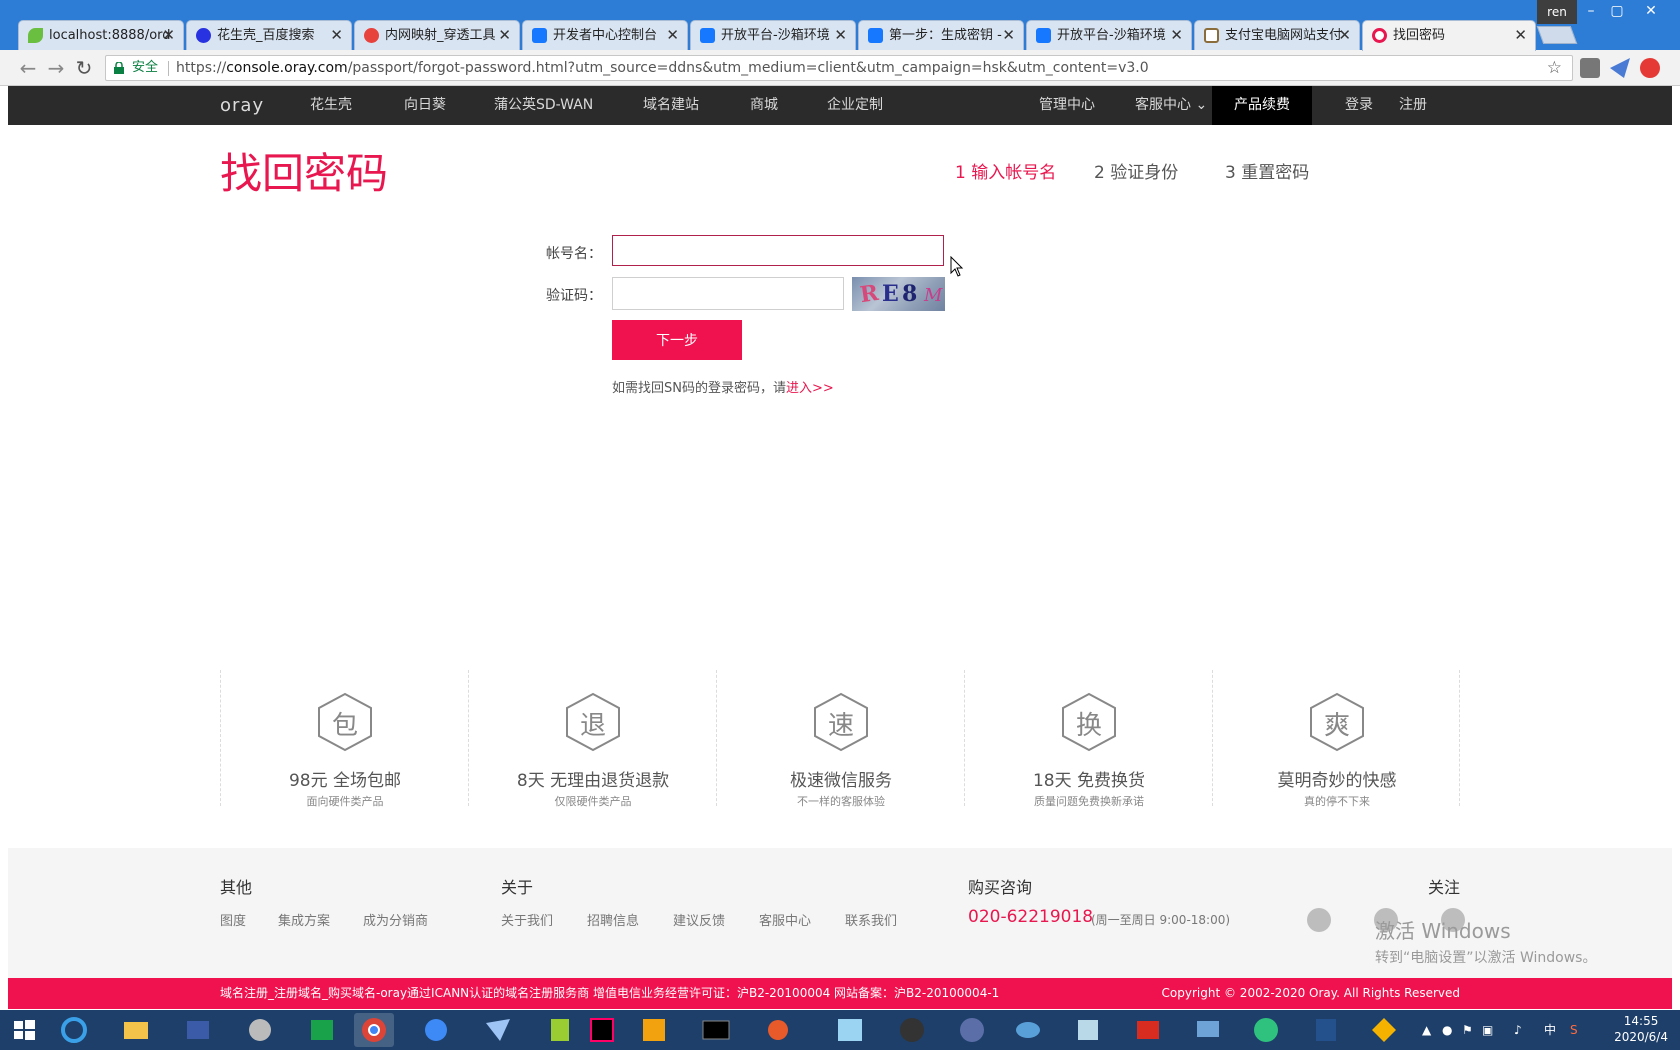 This screenshot has width=1680, height=1050. Describe the element at coordinates (266, 35) in the screenshot. I see `tab-title: 花生壳_百度搜索` at that location.